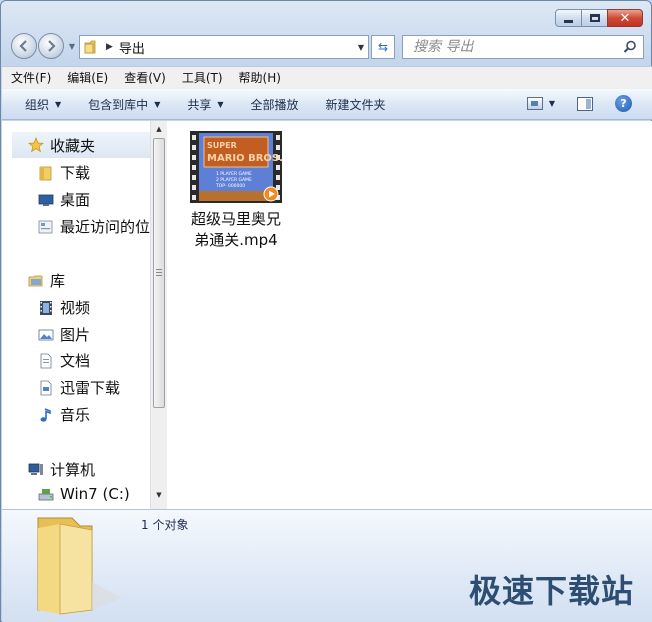 This screenshot has height=622, width=652. I want to click on include-in-library-button: 包含到库中 ▼, so click(124, 104).